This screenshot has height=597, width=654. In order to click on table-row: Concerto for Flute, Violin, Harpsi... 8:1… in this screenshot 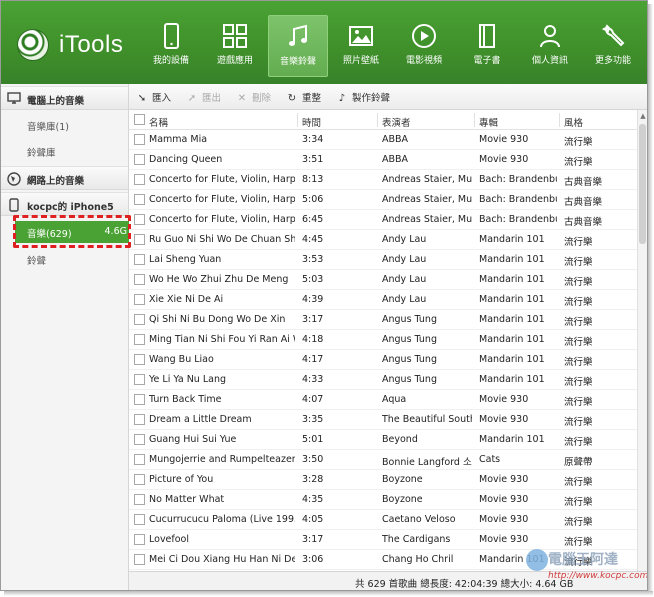, I will do `click(383, 180)`.